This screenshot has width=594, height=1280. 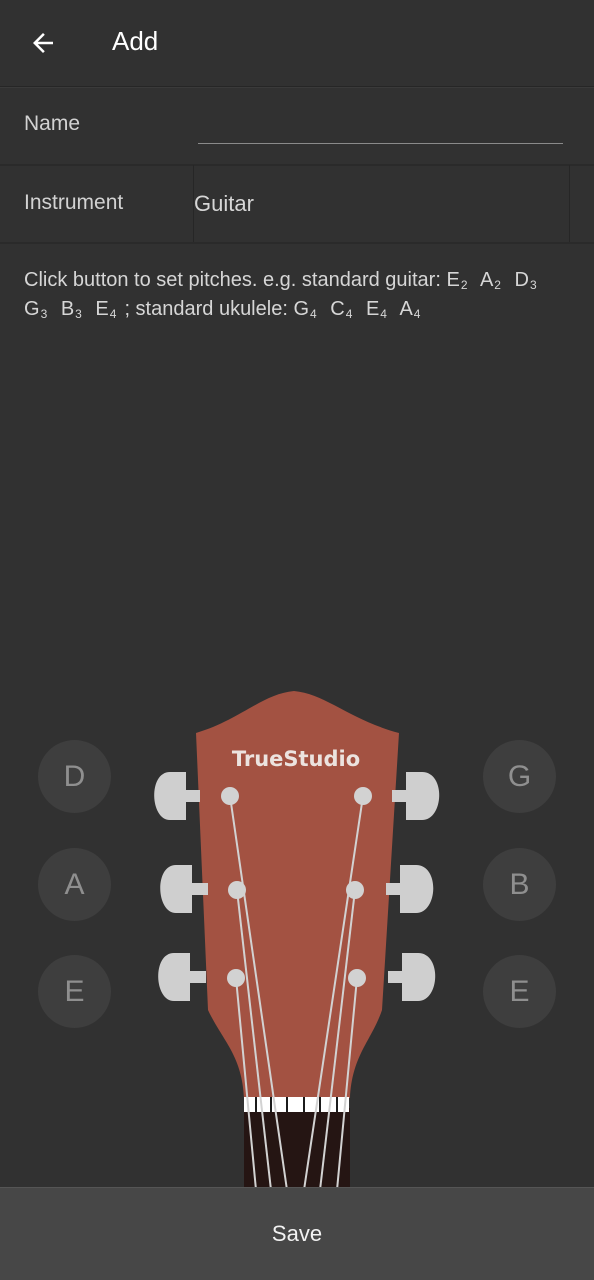 What do you see at coordinates (525, 280) in the screenshot?
I see `guitar-note-3: D3` at bounding box center [525, 280].